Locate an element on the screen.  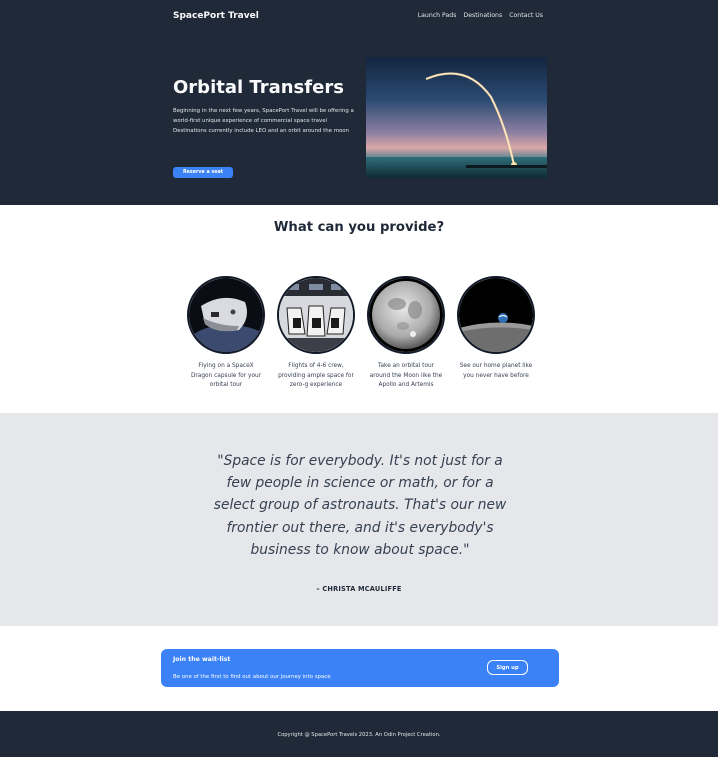
provide-section-title: What can you provide? is located at coordinates (359, 227).